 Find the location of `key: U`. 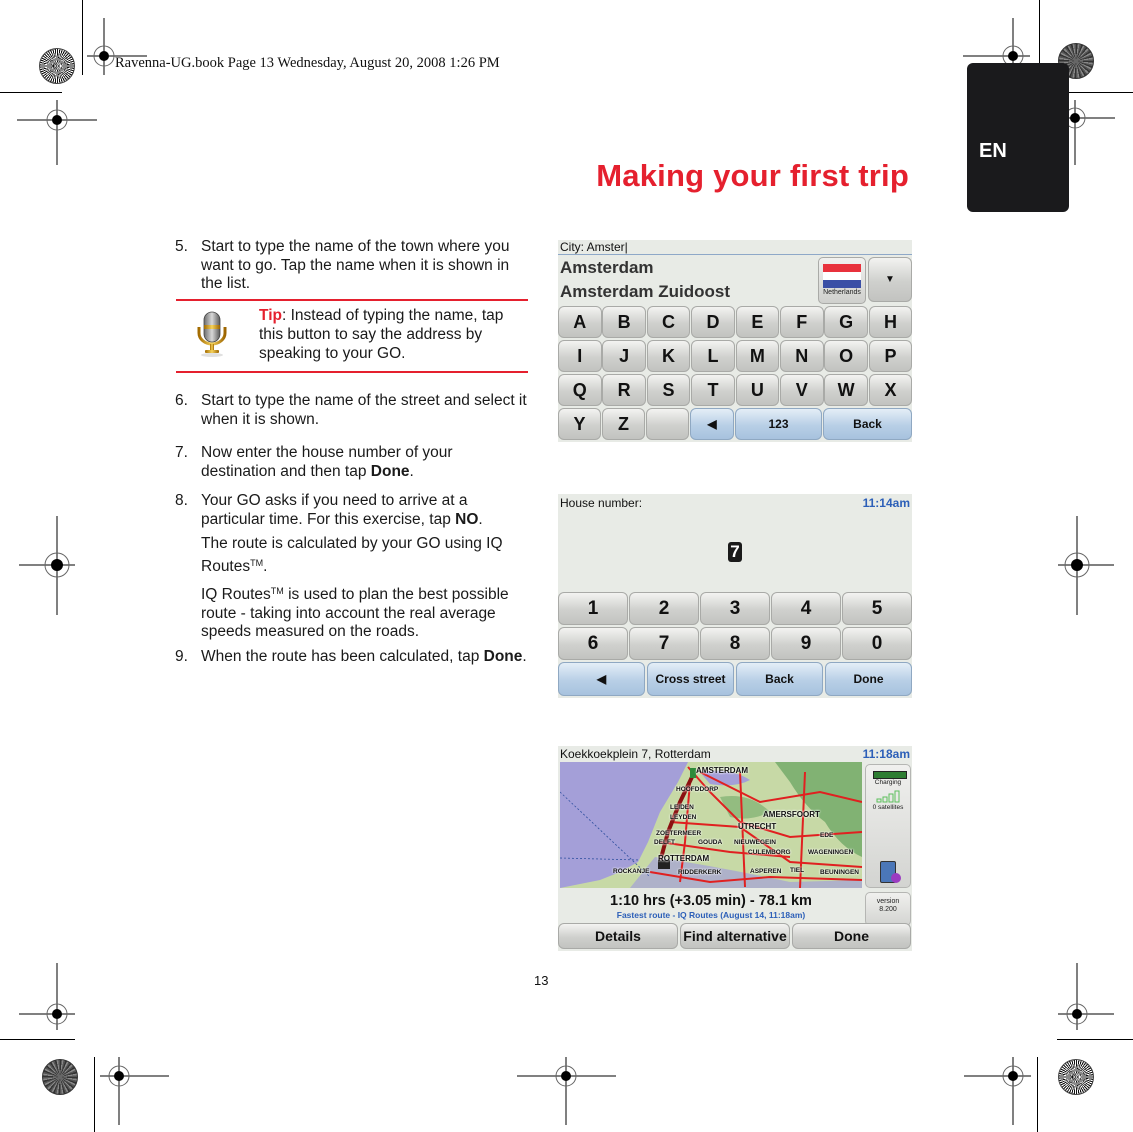

key: U is located at coordinates (757, 390).